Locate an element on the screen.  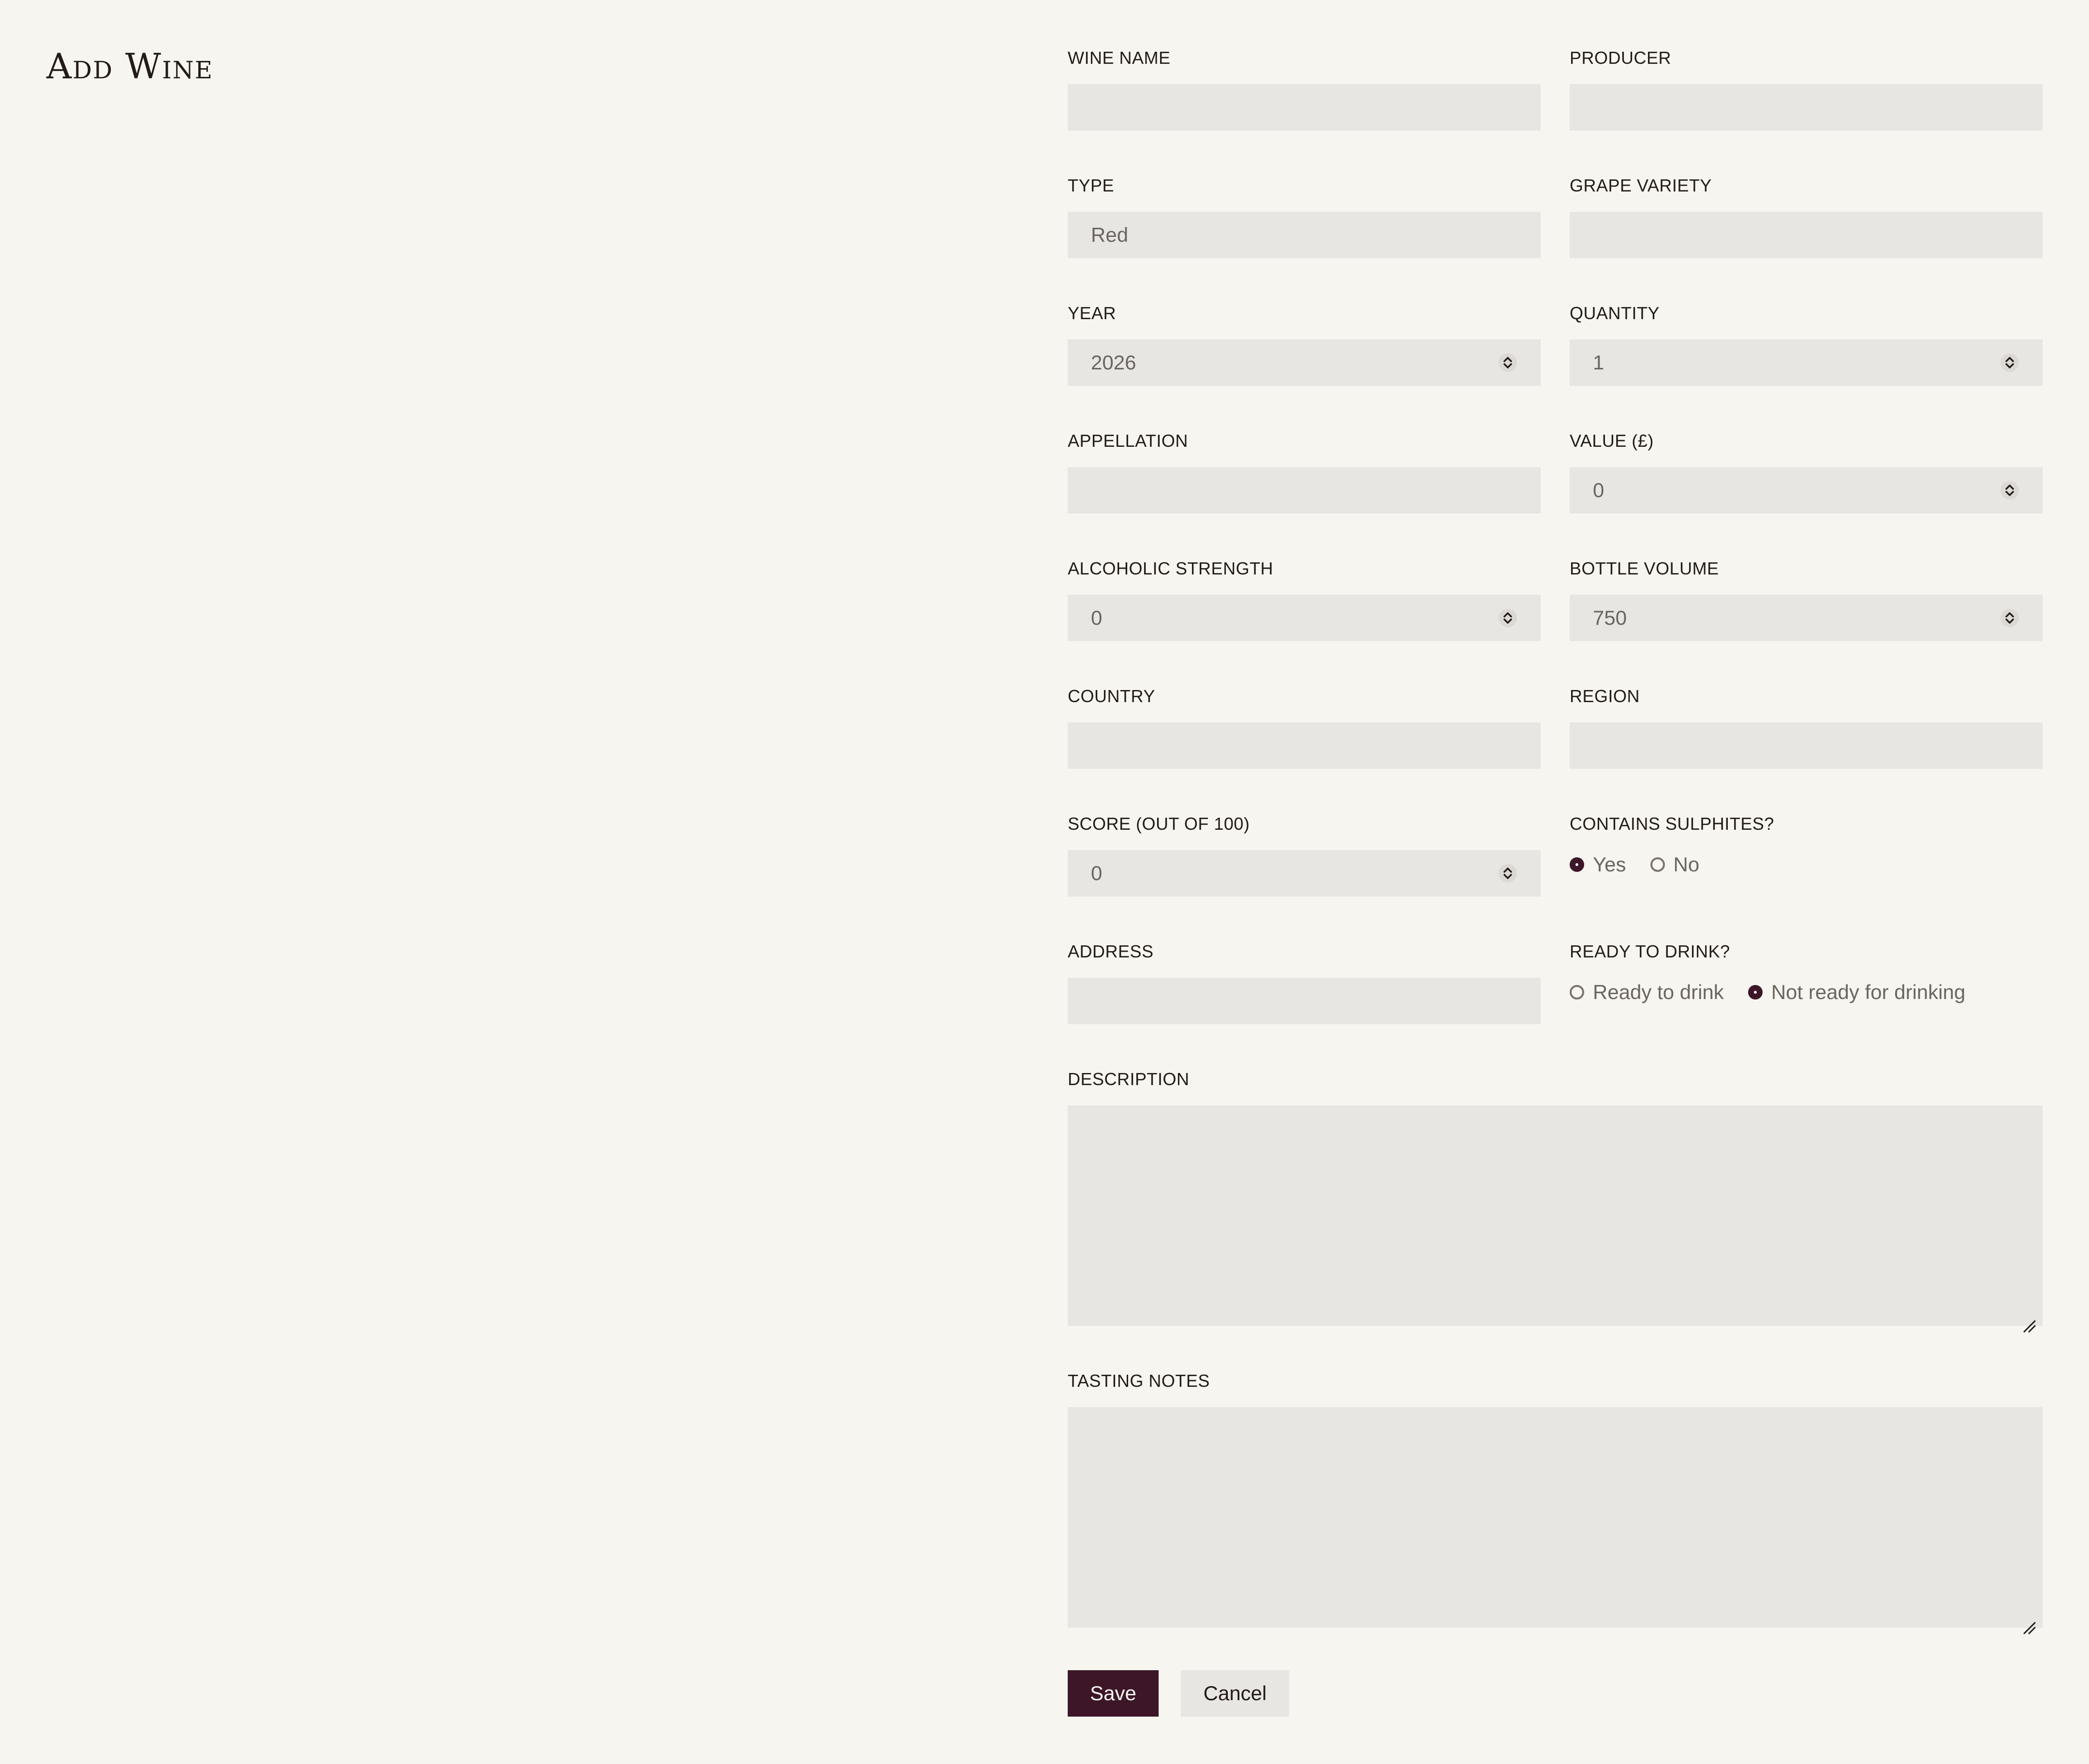
type-field: TYPE Red is located at coordinates (1304, 214).